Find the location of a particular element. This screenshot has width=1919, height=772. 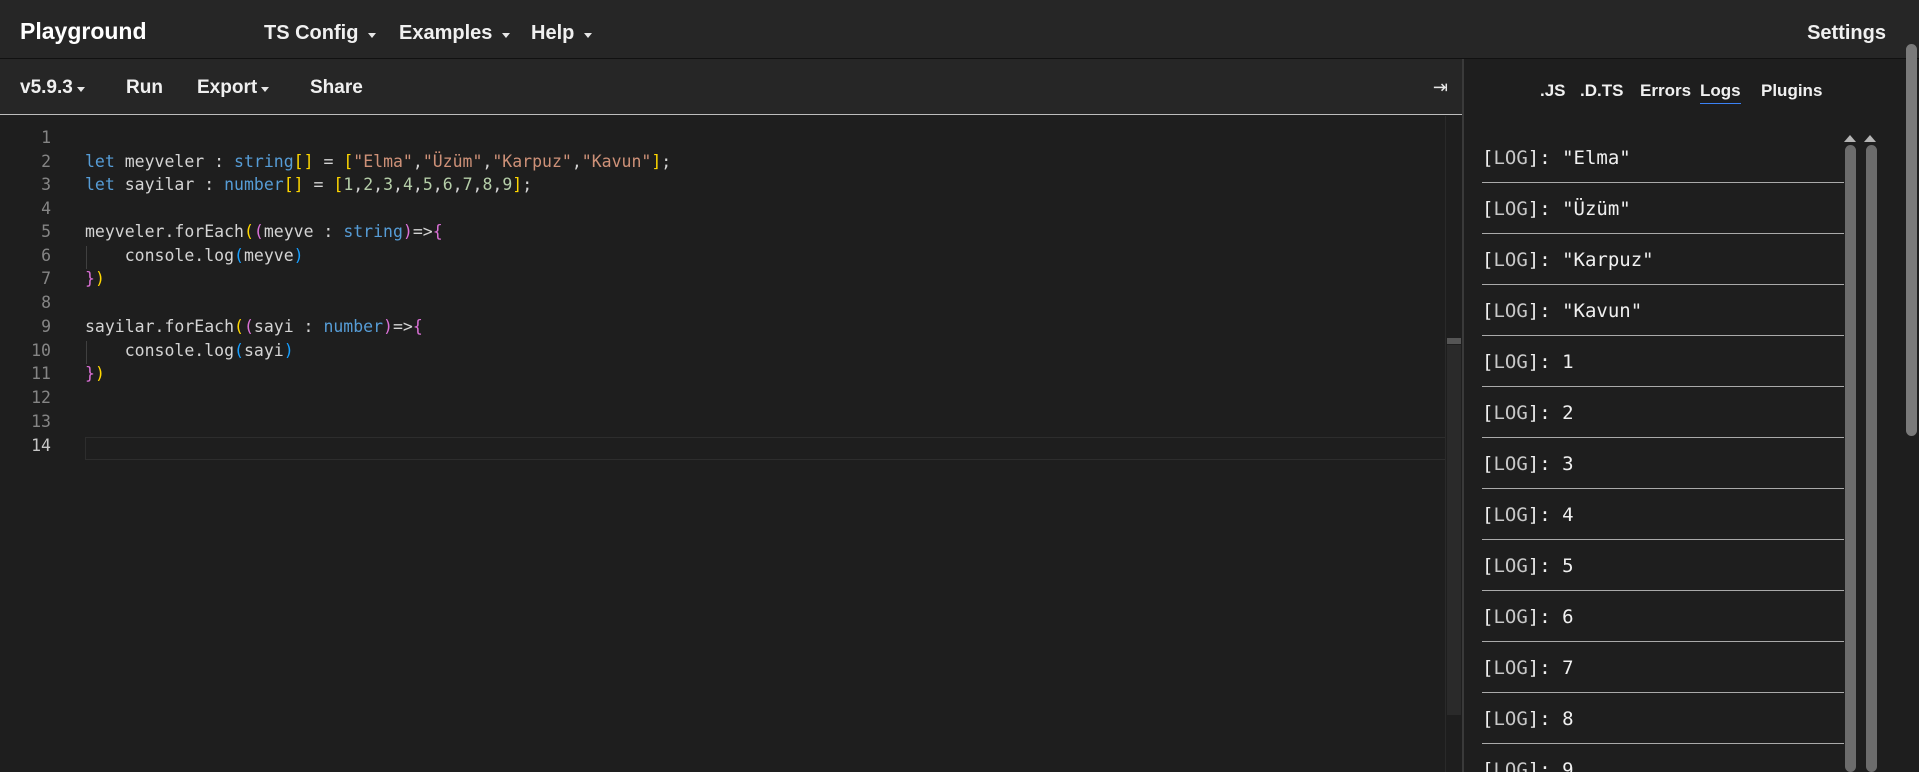

log-entry: [LOG]: 2 is located at coordinates (1663, 412).